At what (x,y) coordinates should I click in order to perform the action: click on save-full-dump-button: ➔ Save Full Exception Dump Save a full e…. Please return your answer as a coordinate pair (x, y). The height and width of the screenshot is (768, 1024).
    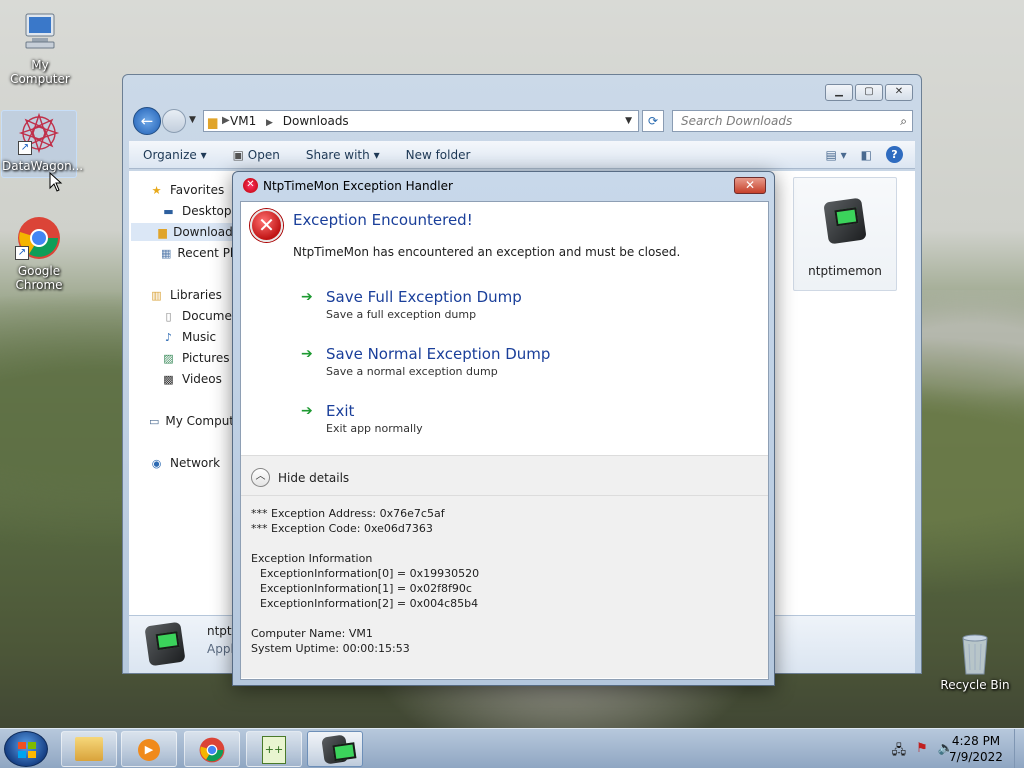
    Looking at the image, I should click on (511, 308).